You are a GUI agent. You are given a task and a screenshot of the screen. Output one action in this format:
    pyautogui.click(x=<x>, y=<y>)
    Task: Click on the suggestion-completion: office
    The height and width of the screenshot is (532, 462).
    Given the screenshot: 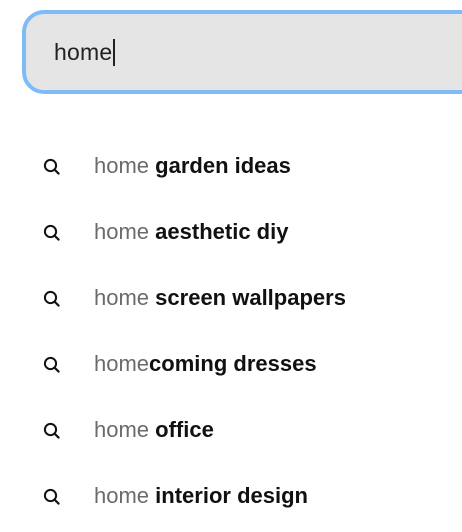 What is the action you would take?
    pyautogui.click(x=184, y=429)
    